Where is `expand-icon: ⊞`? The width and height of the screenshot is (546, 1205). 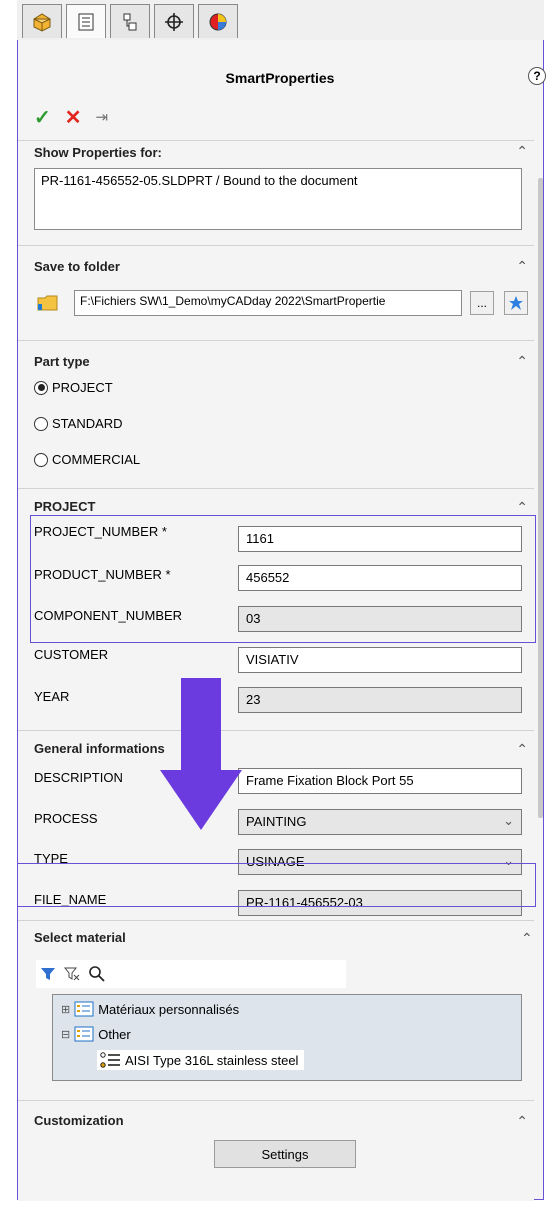 expand-icon: ⊞ is located at coordinates (65, 1009).